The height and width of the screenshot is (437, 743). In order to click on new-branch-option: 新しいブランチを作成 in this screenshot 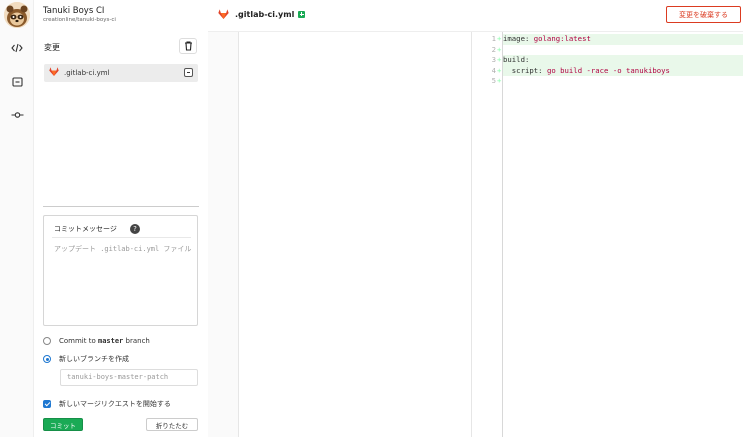, I will do `click(86, 359)`.